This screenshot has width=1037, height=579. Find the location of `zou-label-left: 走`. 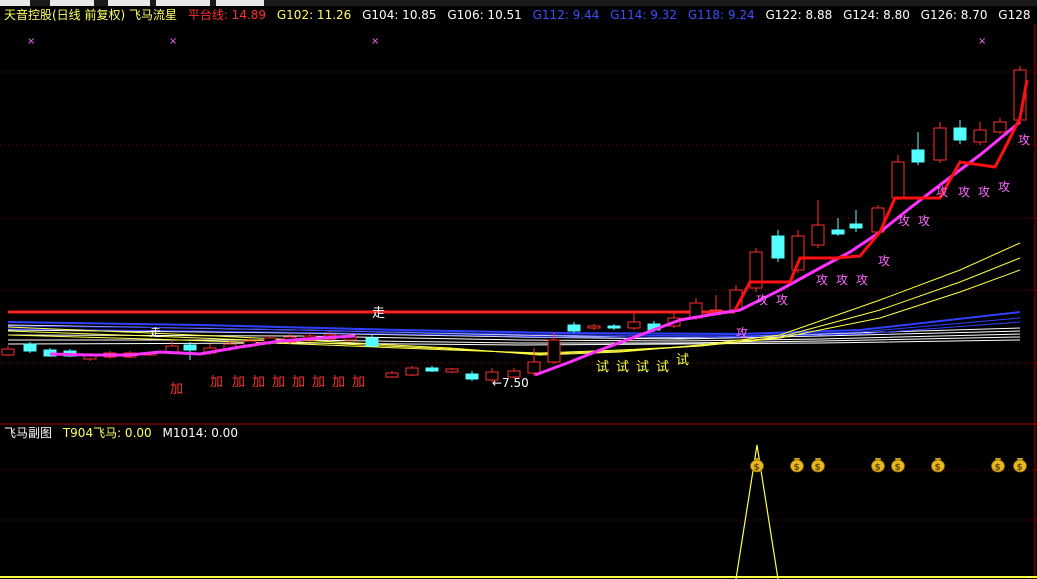

zou-label-left: 走 is located at coordinates (155, 332).